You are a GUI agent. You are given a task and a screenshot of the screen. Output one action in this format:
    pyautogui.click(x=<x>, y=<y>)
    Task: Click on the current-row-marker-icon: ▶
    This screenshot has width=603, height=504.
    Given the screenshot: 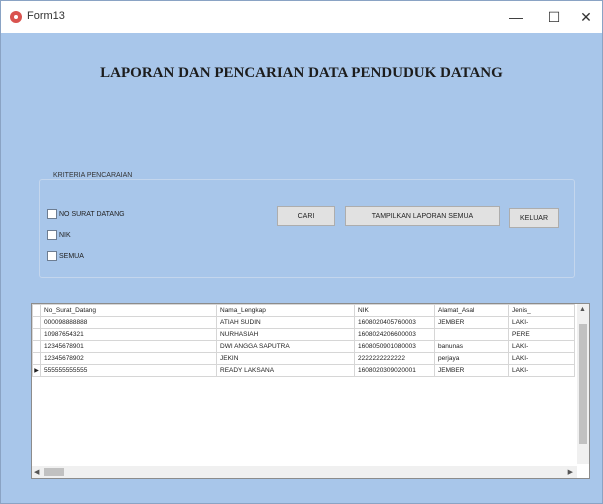 What is the action you would take?
    pyautogui.click(x=36, y=370)
    